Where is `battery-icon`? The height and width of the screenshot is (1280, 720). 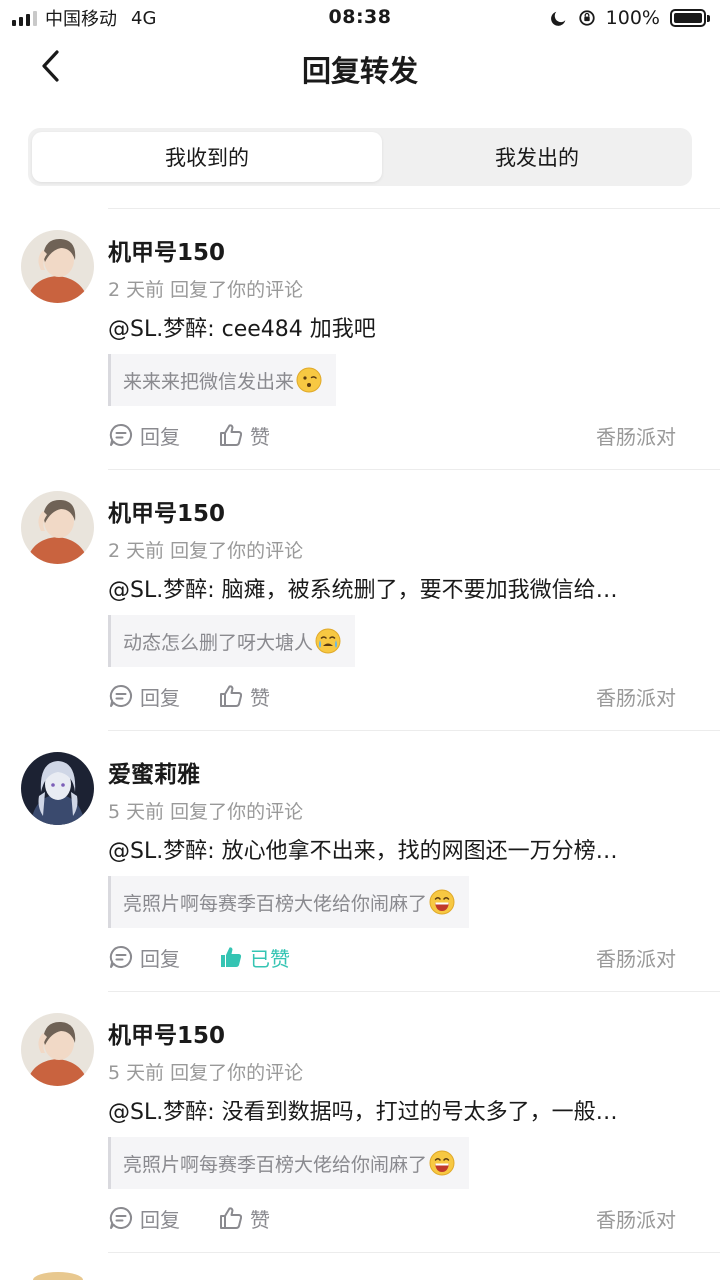 battery-icon is located at coordinates (690, 18).